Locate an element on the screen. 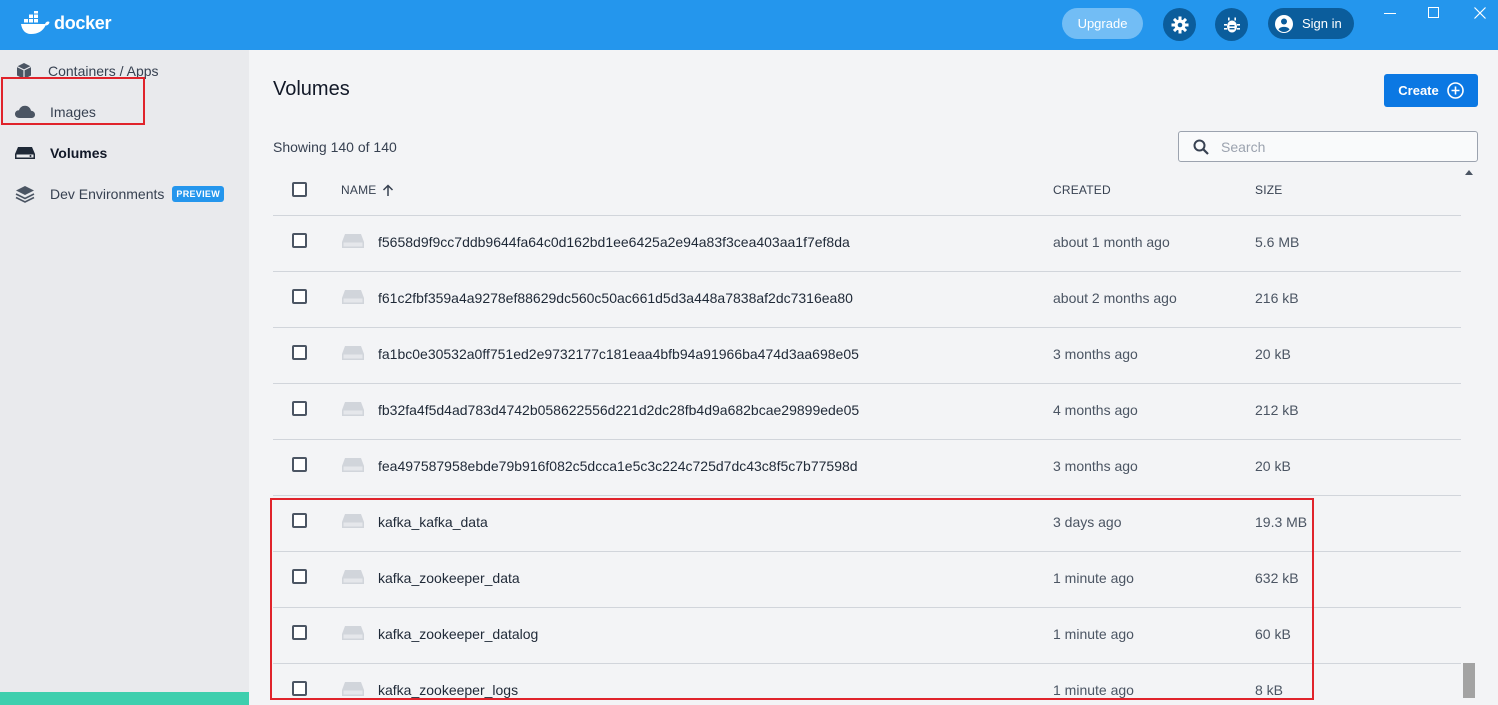 The image size is (1498, 705). create-volume-button: Create is located at coordinates (1431, 90).